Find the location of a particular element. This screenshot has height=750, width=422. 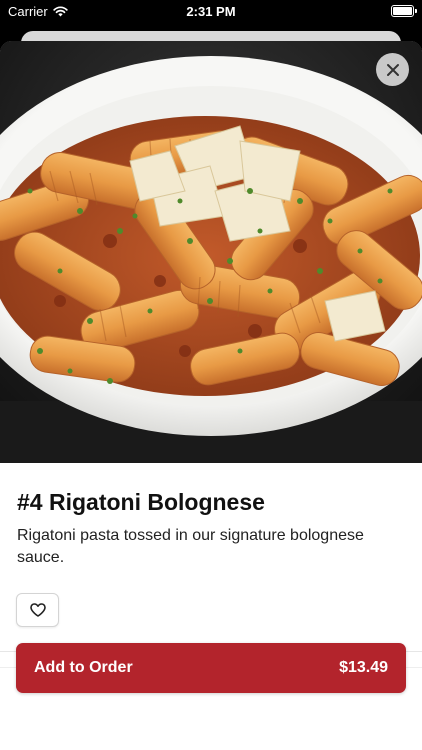

battery-icon is located at coordinates (404, 11).